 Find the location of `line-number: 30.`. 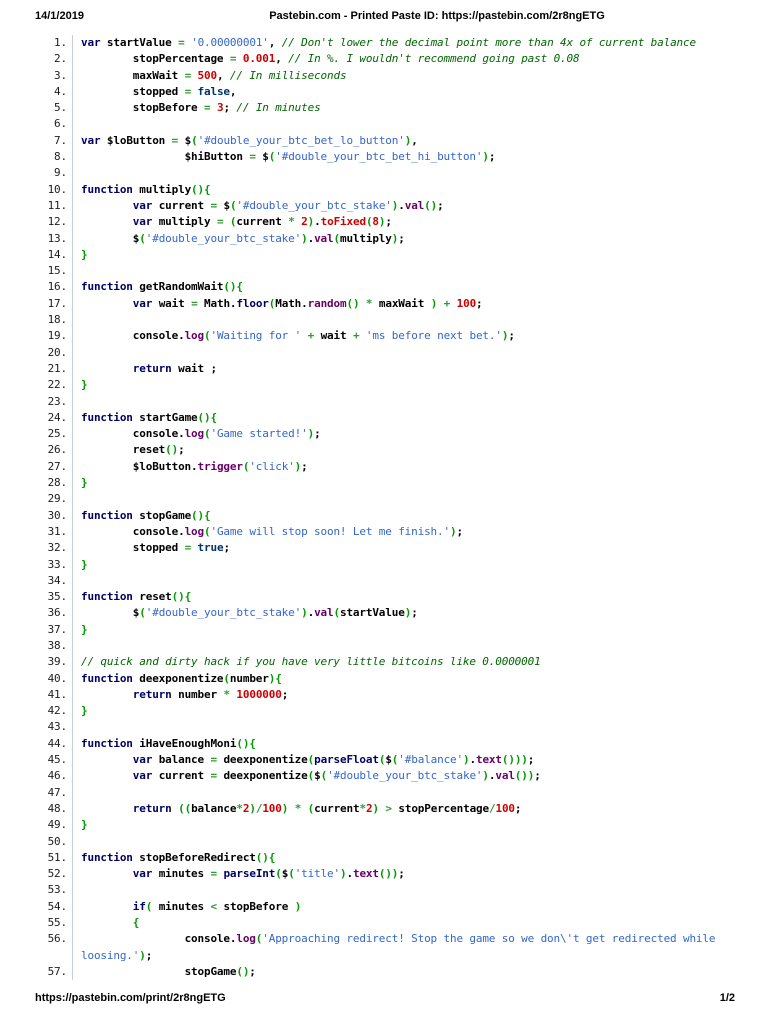

line-number: 30. is located at coordinates (54, 515).